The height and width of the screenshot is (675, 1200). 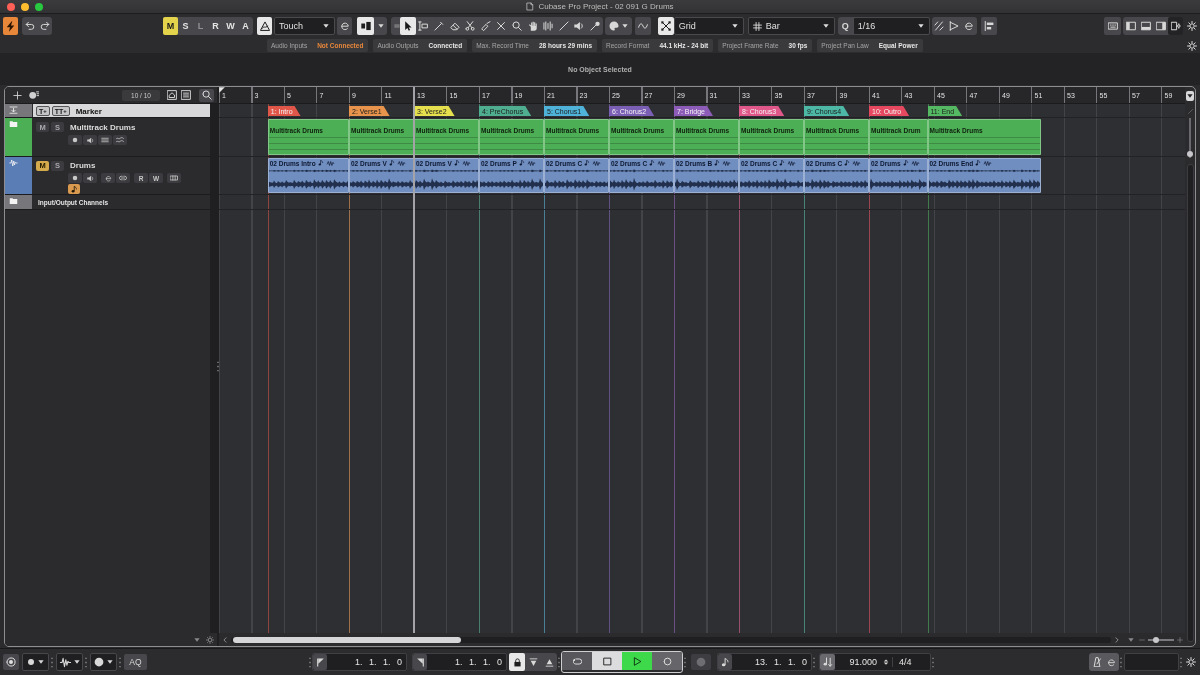 What do you see at coordinates (170, 26) in the screenshot?
I see `state-button: M` at bounding box center [170, 26].